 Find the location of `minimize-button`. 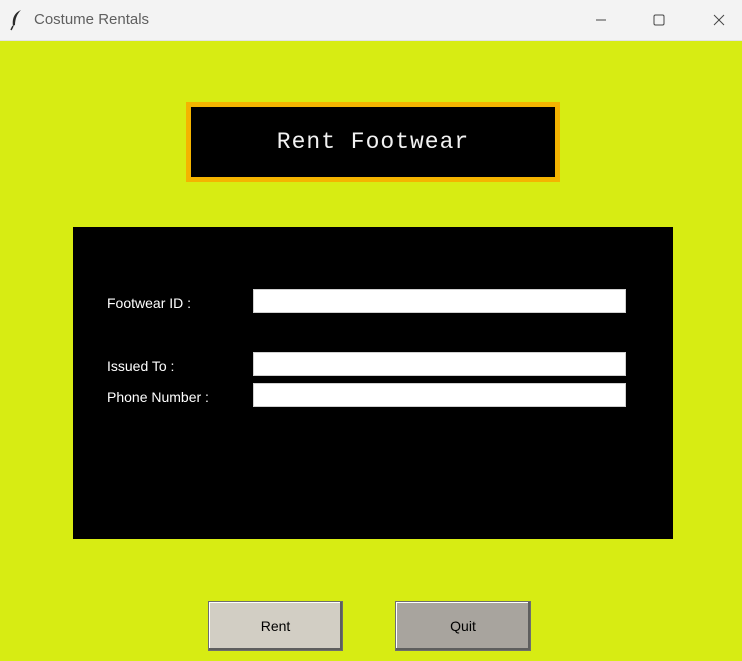

minimize-button is located at coordinates (601, 20).